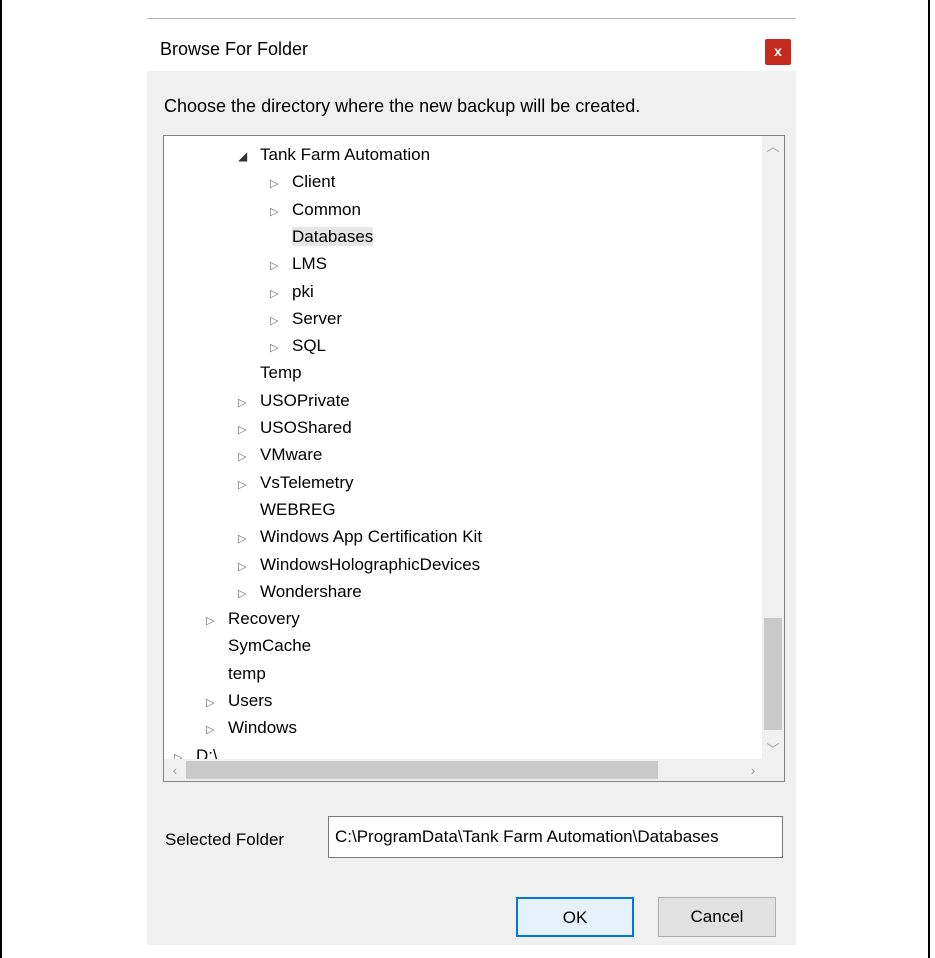 The width and height of the screenshot is (935, 958). What do you see at coordinates (778, 52) in the screenshot?
I see `close-button: x` at bounding box center [778, 52].